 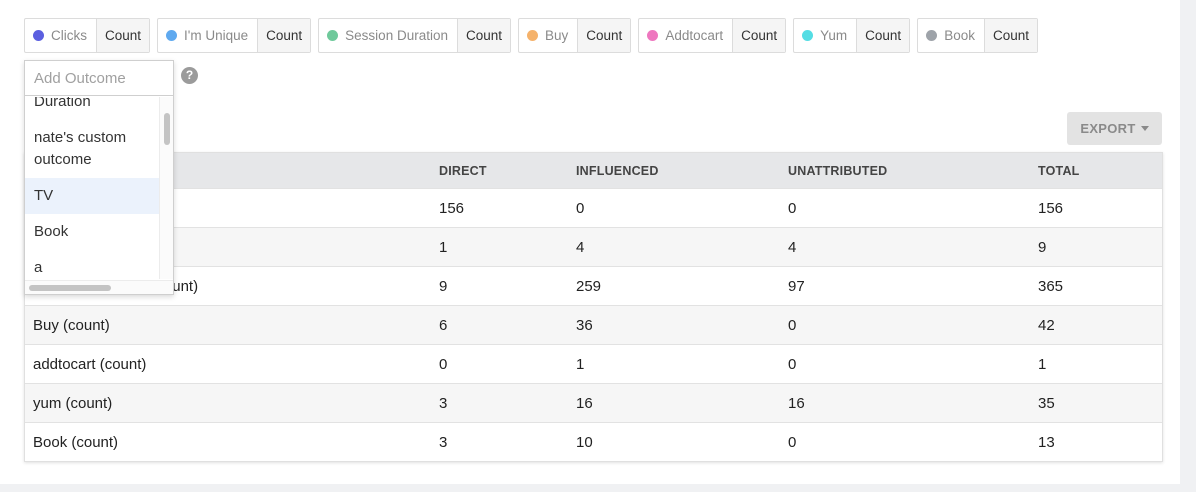 What do you see at coordinates (584, 442) in the screenshot?
I see `cell-influenced: 10` at bounding box center [584, 442].